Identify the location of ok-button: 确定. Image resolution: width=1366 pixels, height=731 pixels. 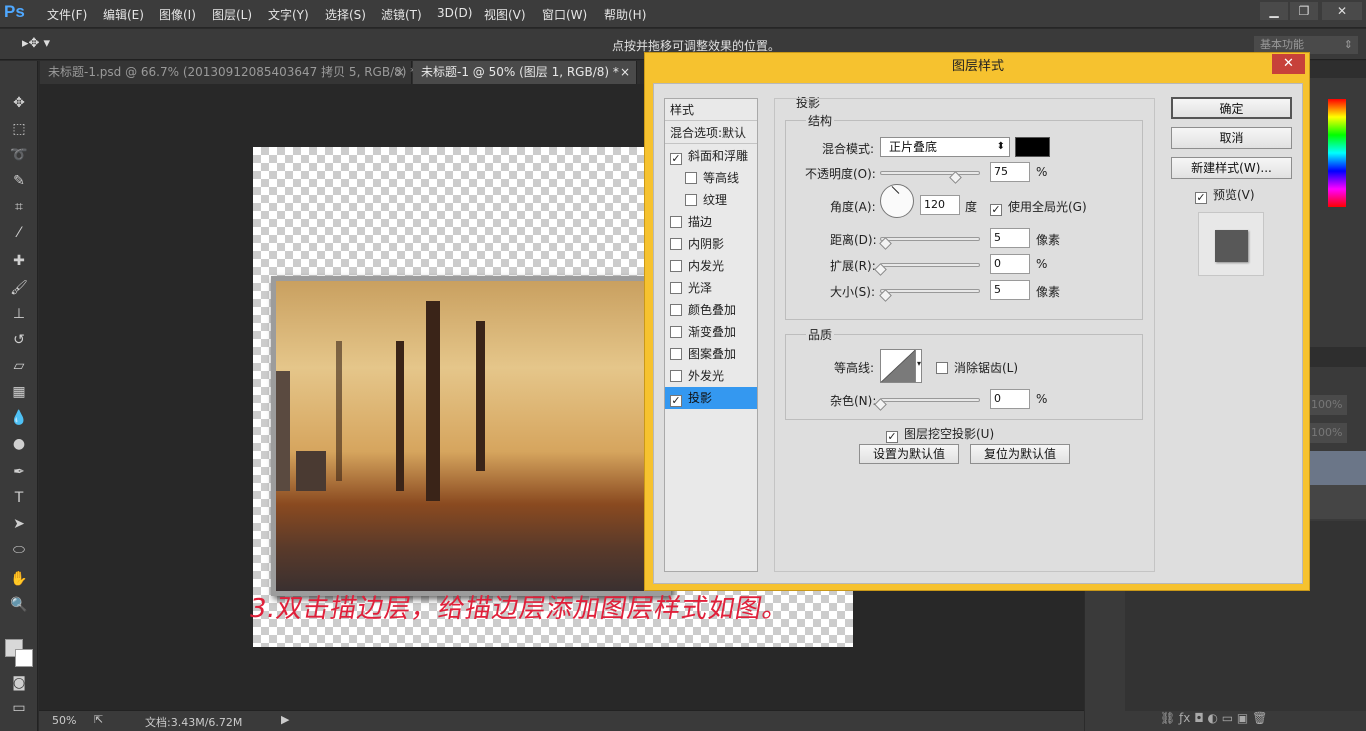
(1231, 108).